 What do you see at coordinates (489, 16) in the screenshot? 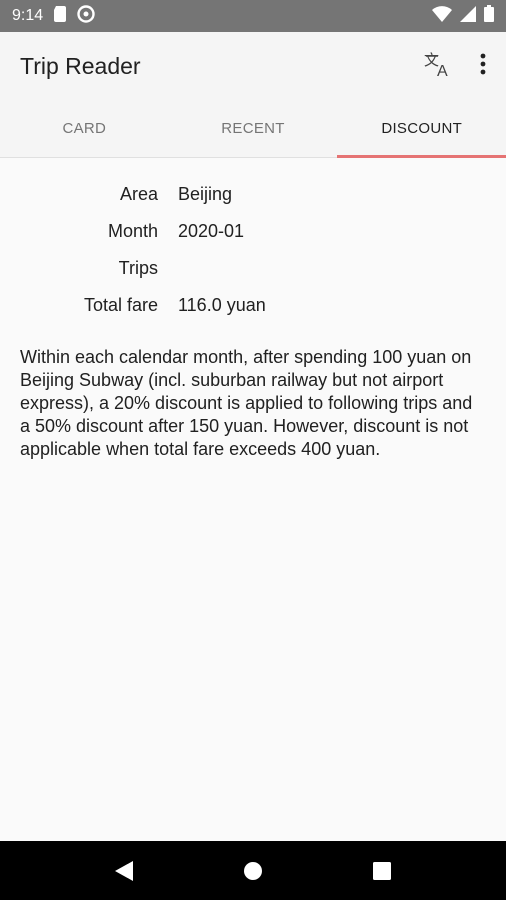
I see `battery-icon` at bounding box center [489, 16].